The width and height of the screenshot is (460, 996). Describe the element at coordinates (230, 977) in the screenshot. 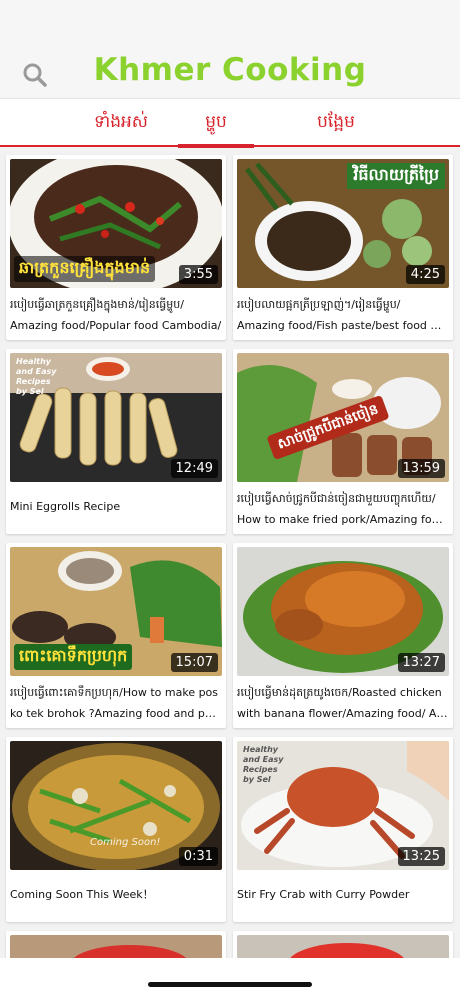

I see `bottom-bar` at that location.